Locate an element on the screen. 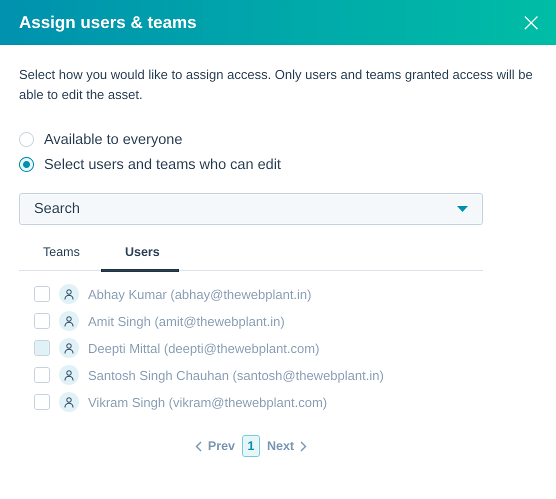  search-field: Search is located at coordinates (251, 209).